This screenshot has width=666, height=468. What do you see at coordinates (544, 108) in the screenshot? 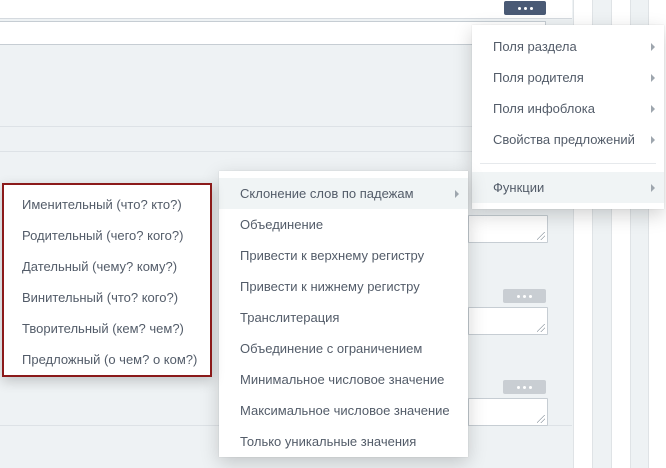
I see `menu-item-label: Поля инфоблока` at bounding box center [544, 108].